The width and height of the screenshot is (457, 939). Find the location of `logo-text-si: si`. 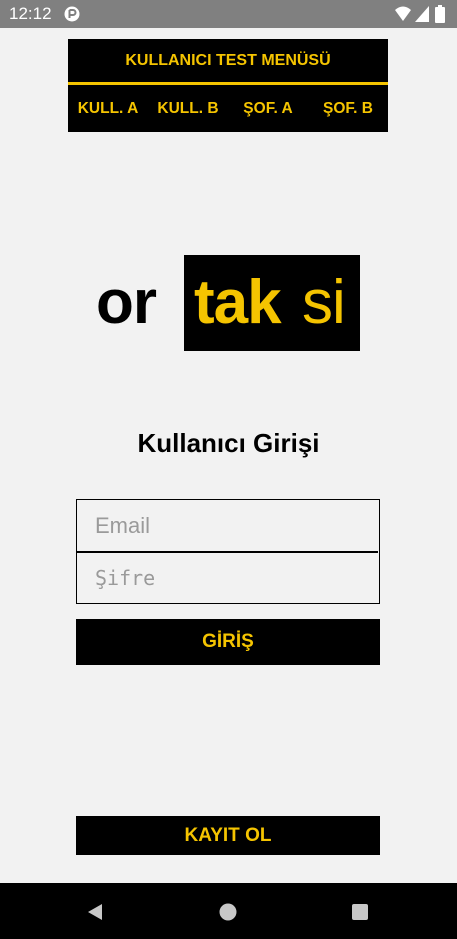

logo-text-si: si is located at coordinates (324, 302).